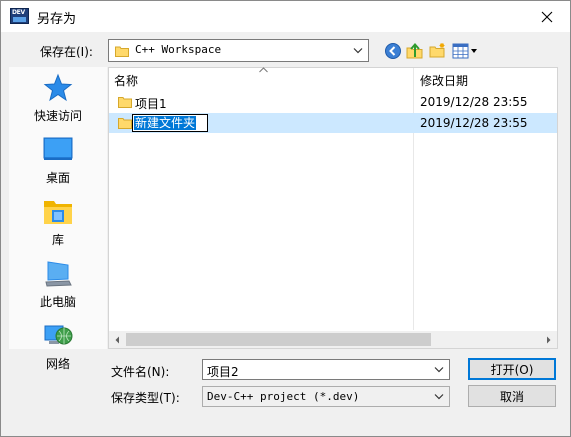  What do you see at coordinates (19, 16) in the screenshot?
I see `dev-cpp-app-icon: DEV` at bounding box center [19, 16].